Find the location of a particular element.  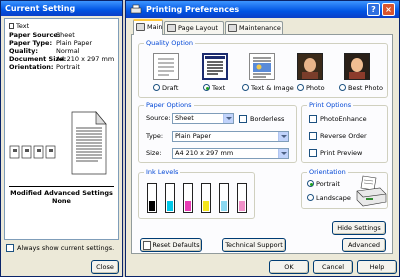

draft-option: Draft is located at coordinates (165, 88).